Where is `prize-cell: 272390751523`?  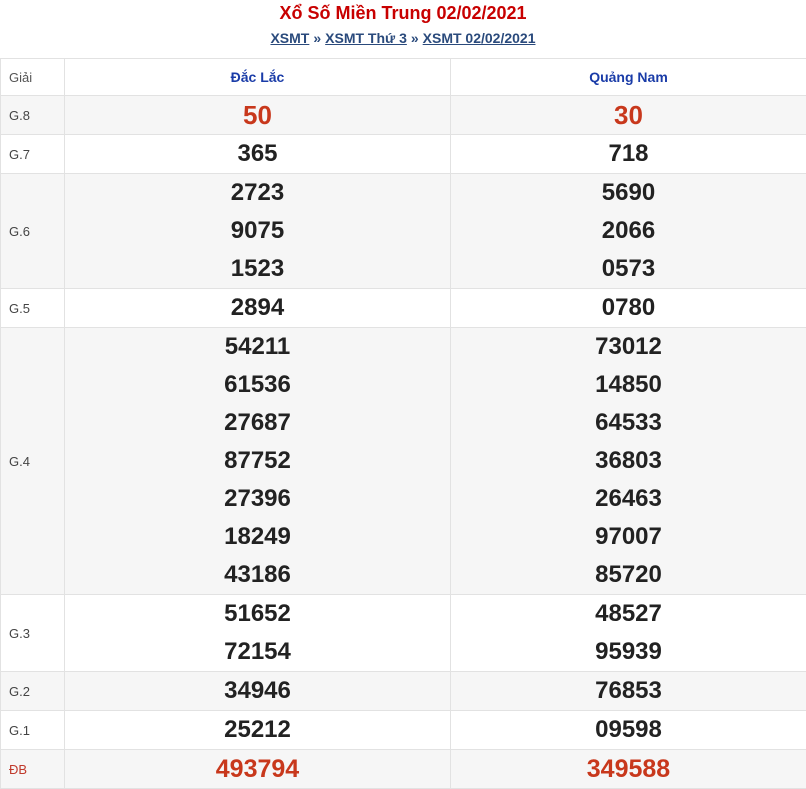
prize-cell: 272390751523 is located at coordinates (258, 231).